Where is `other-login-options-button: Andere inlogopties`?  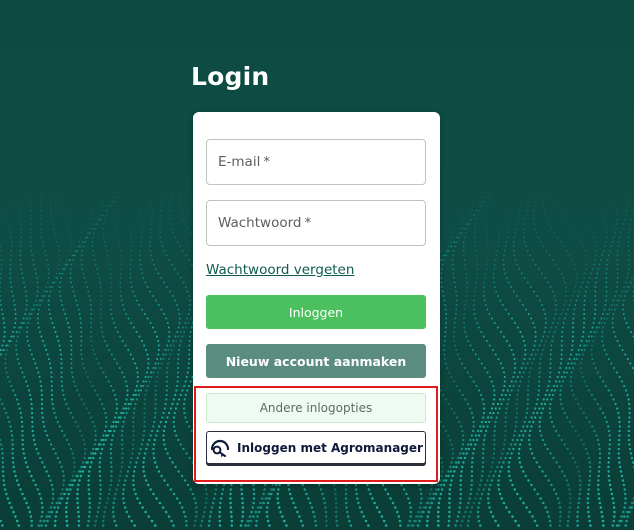 other-login-options-button: Andere inlogopties is located at coordinates (316, 408).